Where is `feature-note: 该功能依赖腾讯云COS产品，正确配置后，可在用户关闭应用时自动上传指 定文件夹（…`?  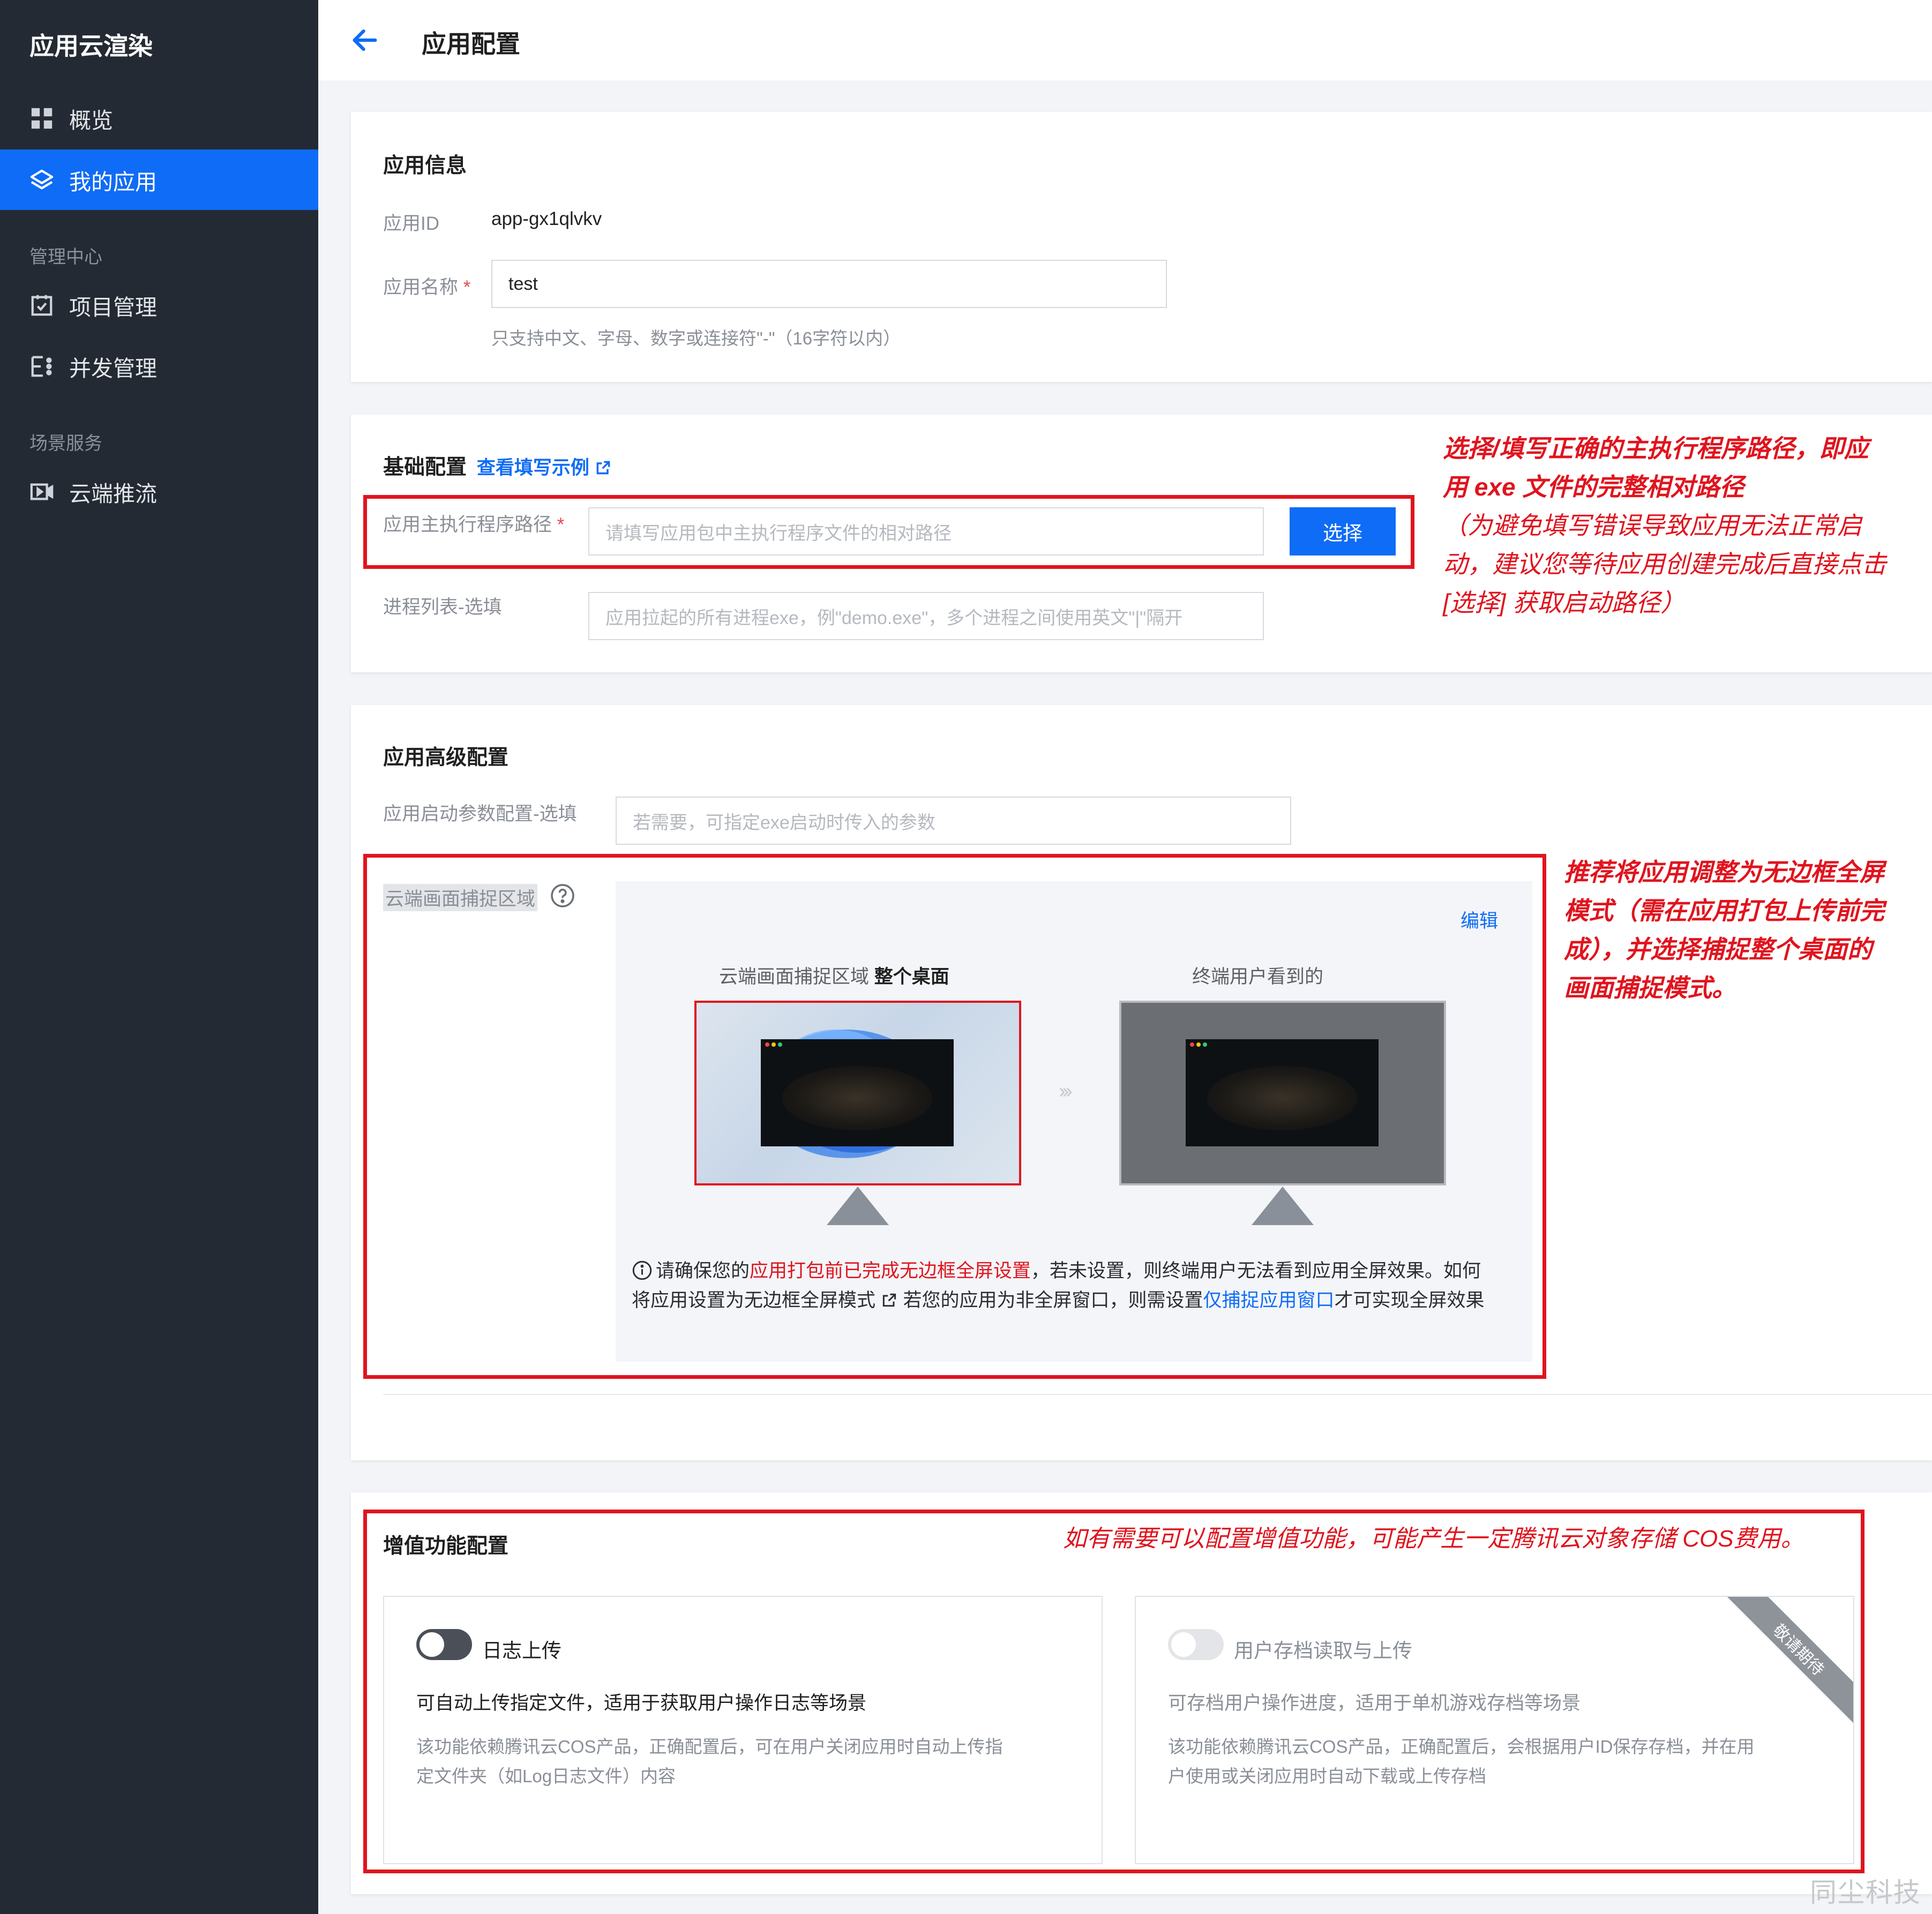
feature-note: 该功能依赖腾讯云COS产品，正确配置后，可在用户关闭应用时自动上传指 定文件夹（… is located at coordinates (709, 1761).